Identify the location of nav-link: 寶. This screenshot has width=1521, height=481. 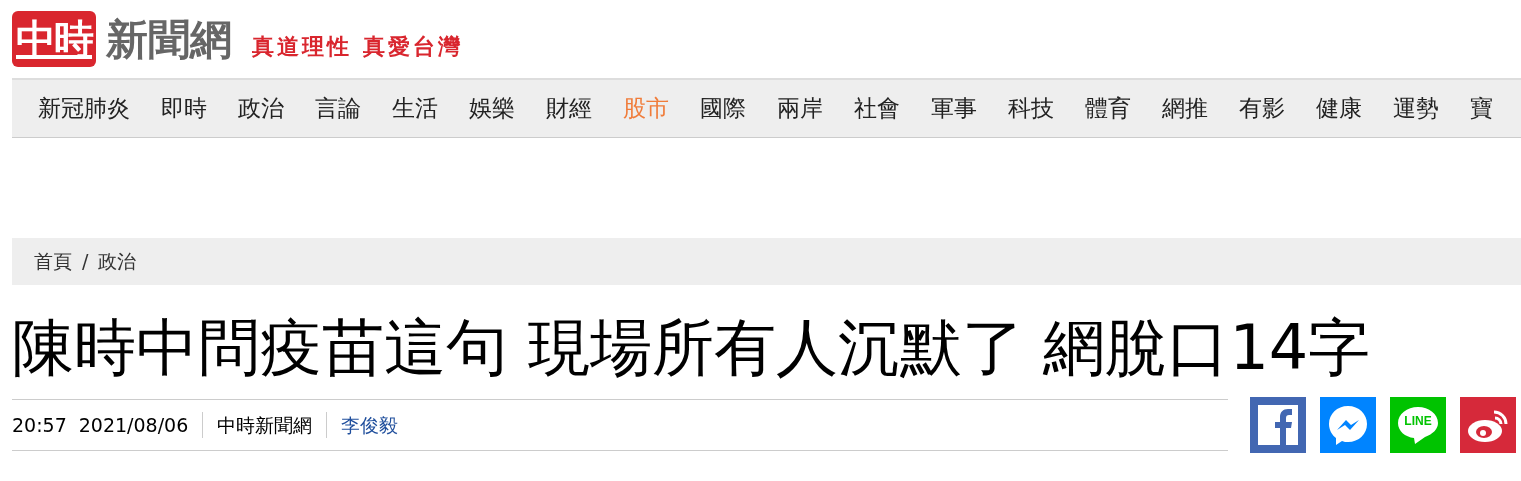
(1481, 108).